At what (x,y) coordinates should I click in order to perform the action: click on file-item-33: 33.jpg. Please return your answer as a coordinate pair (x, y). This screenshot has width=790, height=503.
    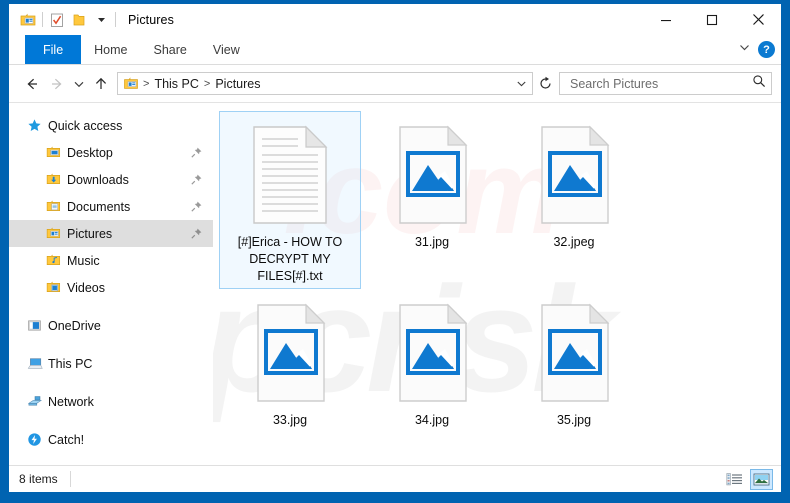
    Looking at the image, I should click on (290, 377).